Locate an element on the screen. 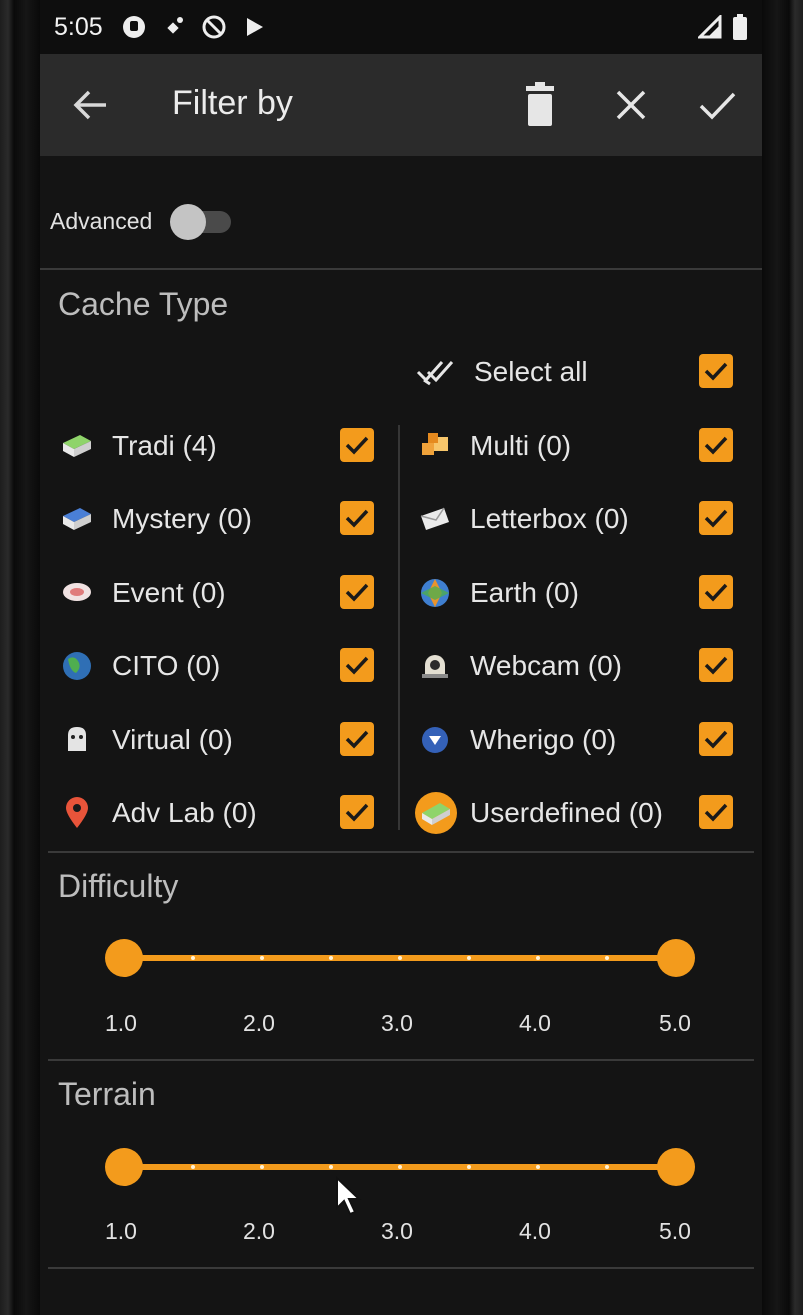 The height and width of the screenshot is (1315, 803). terrain-min-thumb is located at coordinates (124, 1167).